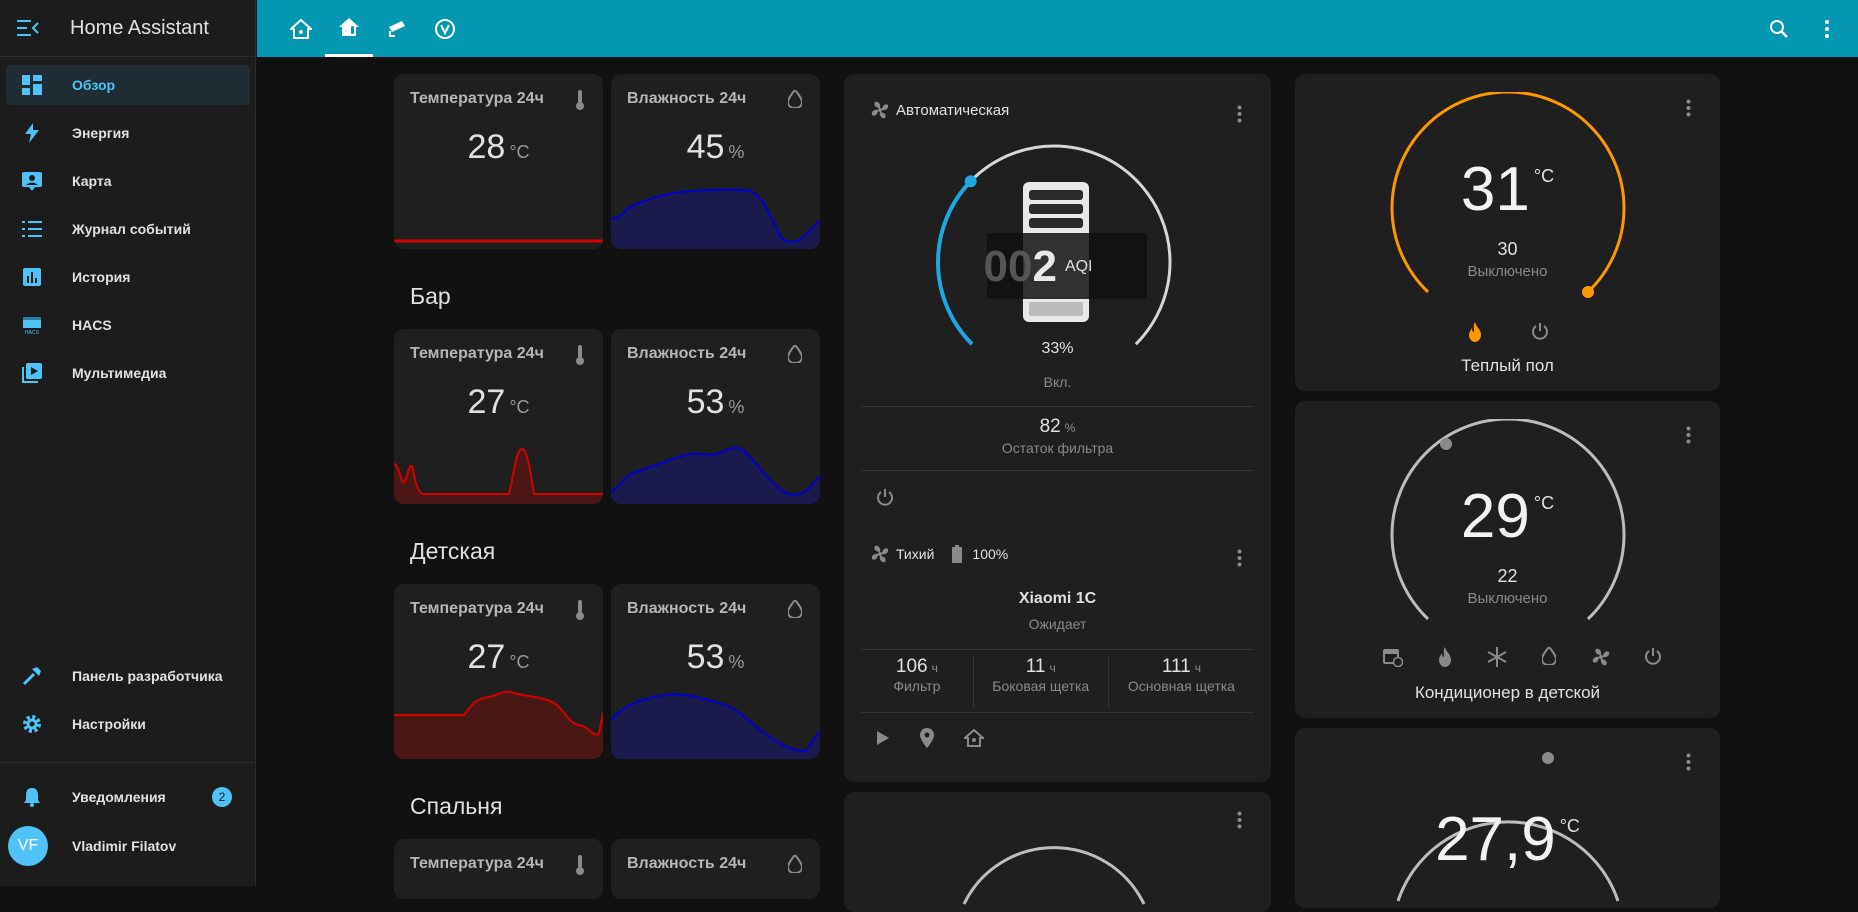 This screenshot has height=912, width=1858. What do you see at coordinates (128, 325) in the screenshot?
I see `sidebar-item-hacs: HACS HACS` at bounding box center [128, 325].